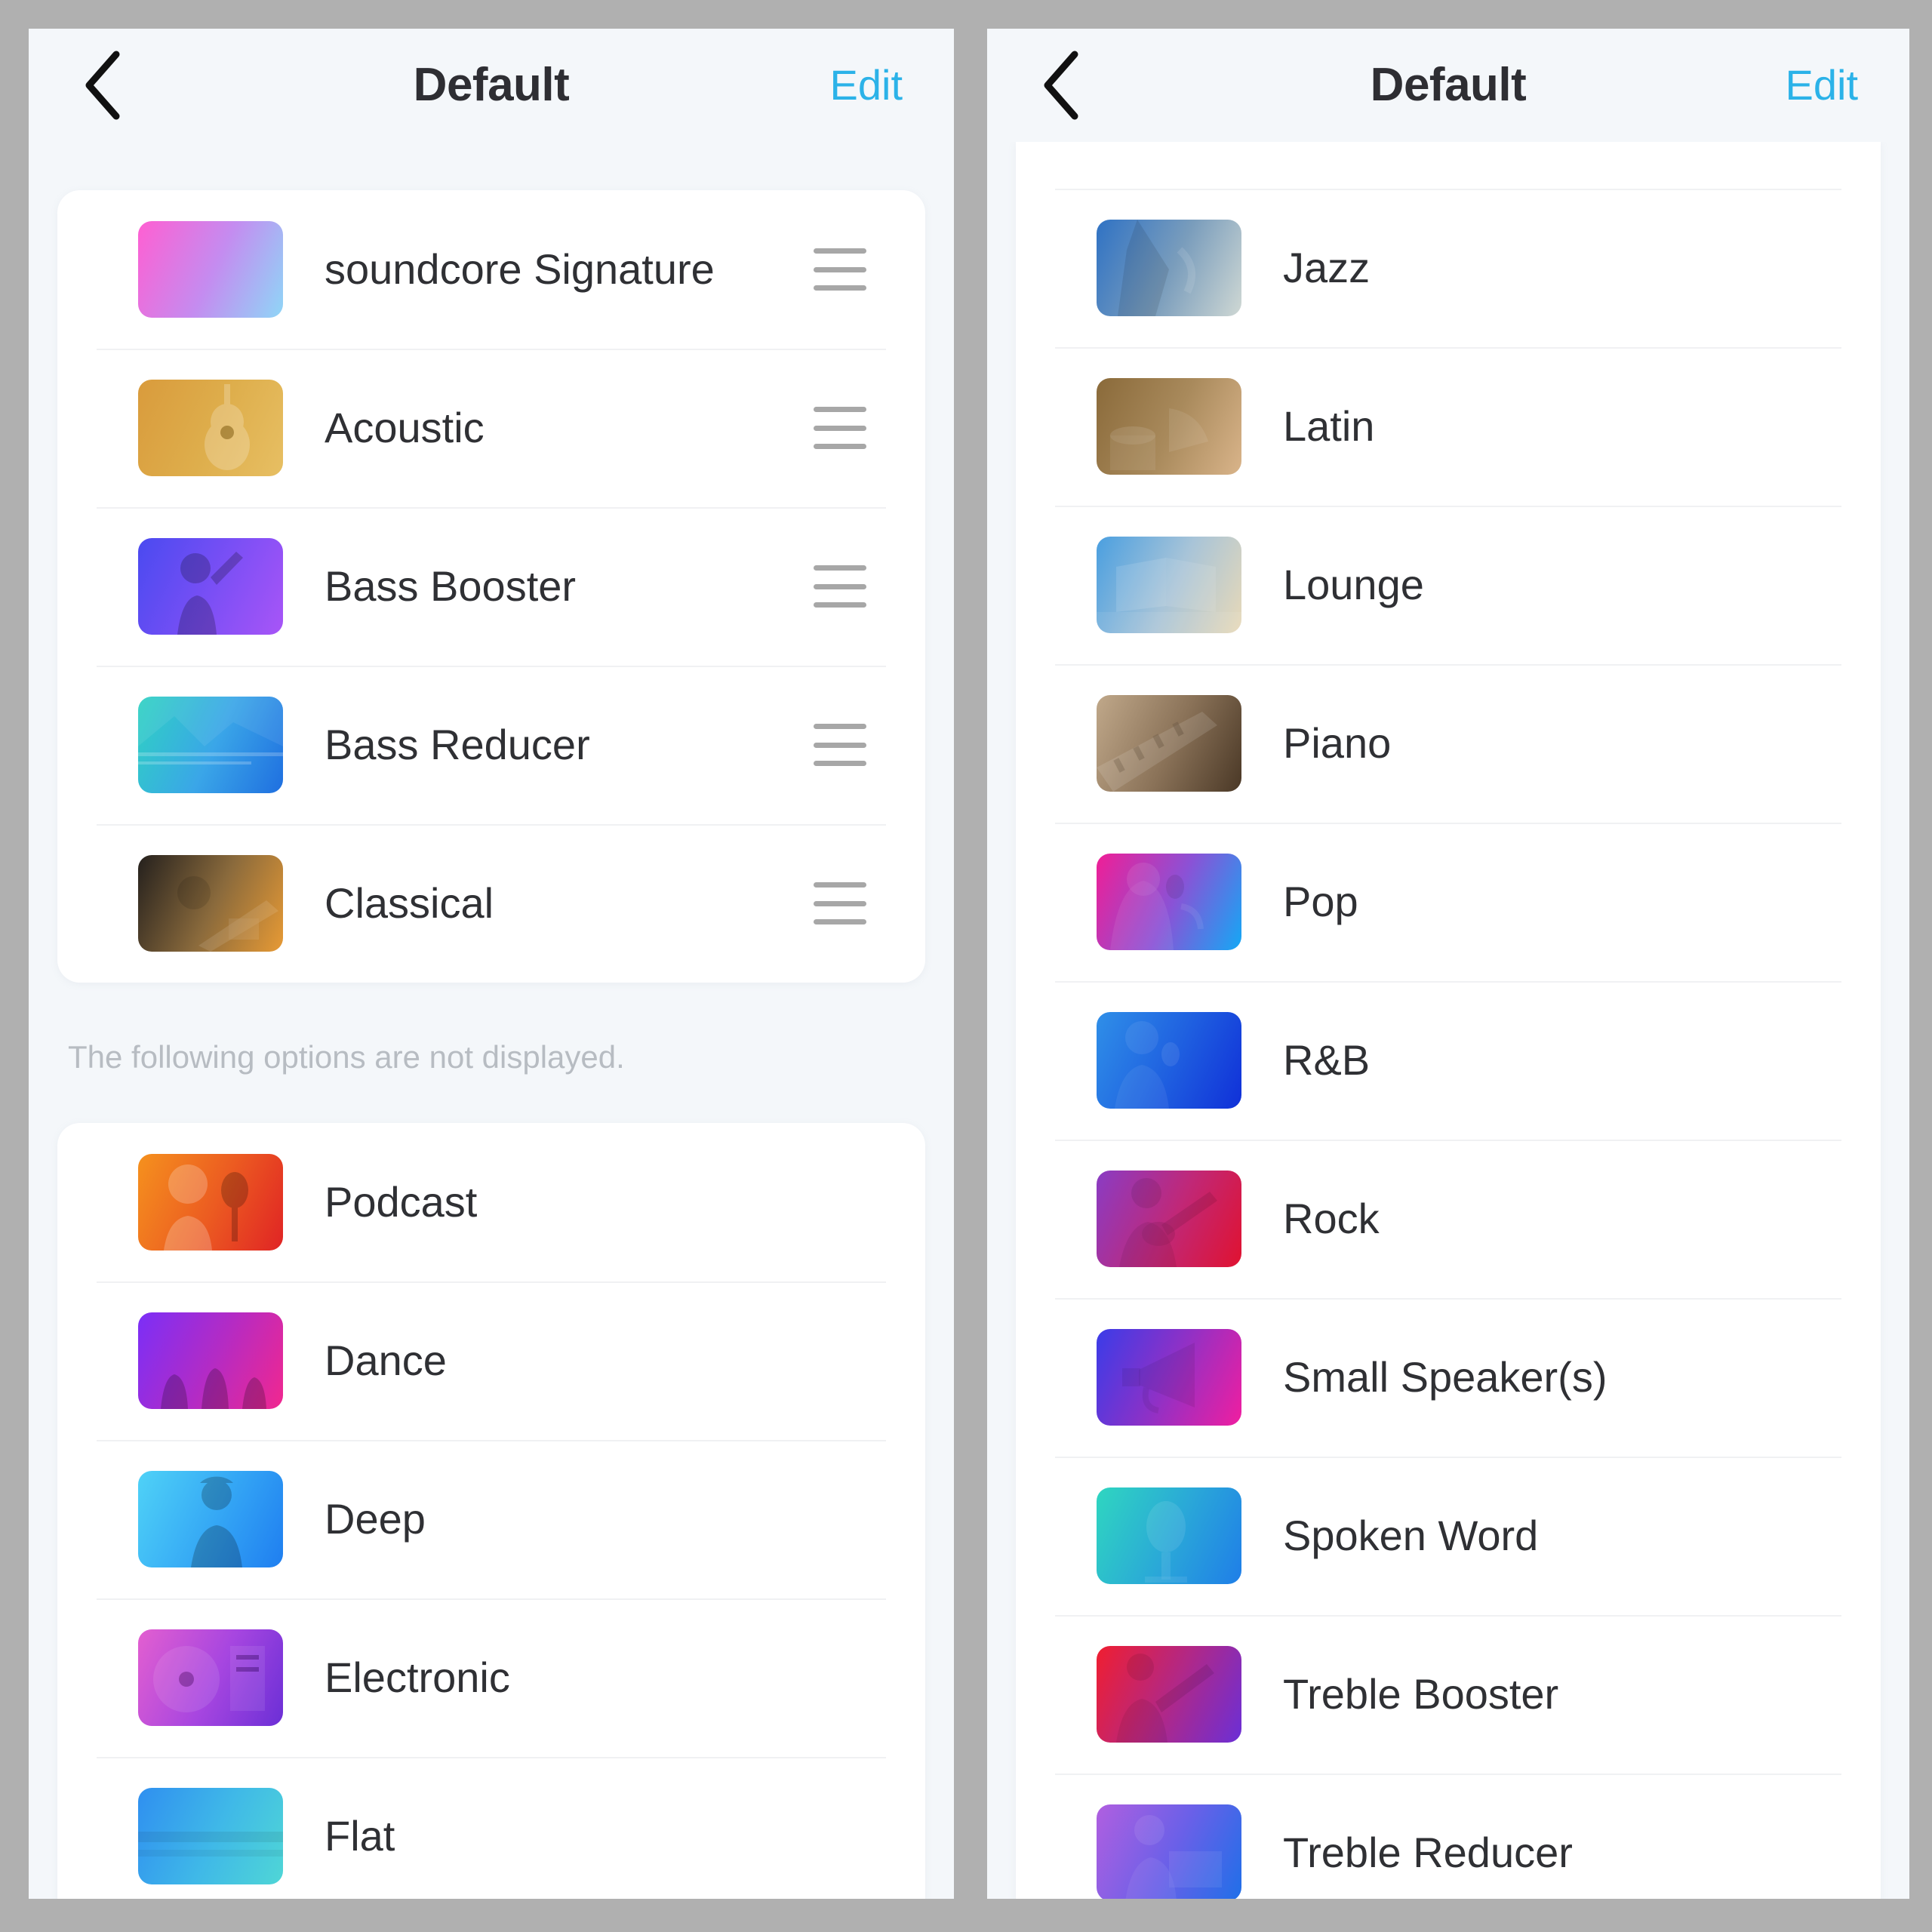 This screenshot has width=1932, height=1932. Describe the element at coordinates (491, 745) in the screenshot. I see `preset-row: Bass Reducer` at that location.